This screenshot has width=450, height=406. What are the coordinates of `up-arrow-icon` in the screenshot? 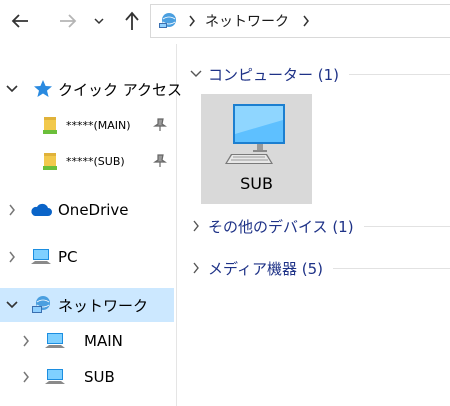 It's located at (132, 20).